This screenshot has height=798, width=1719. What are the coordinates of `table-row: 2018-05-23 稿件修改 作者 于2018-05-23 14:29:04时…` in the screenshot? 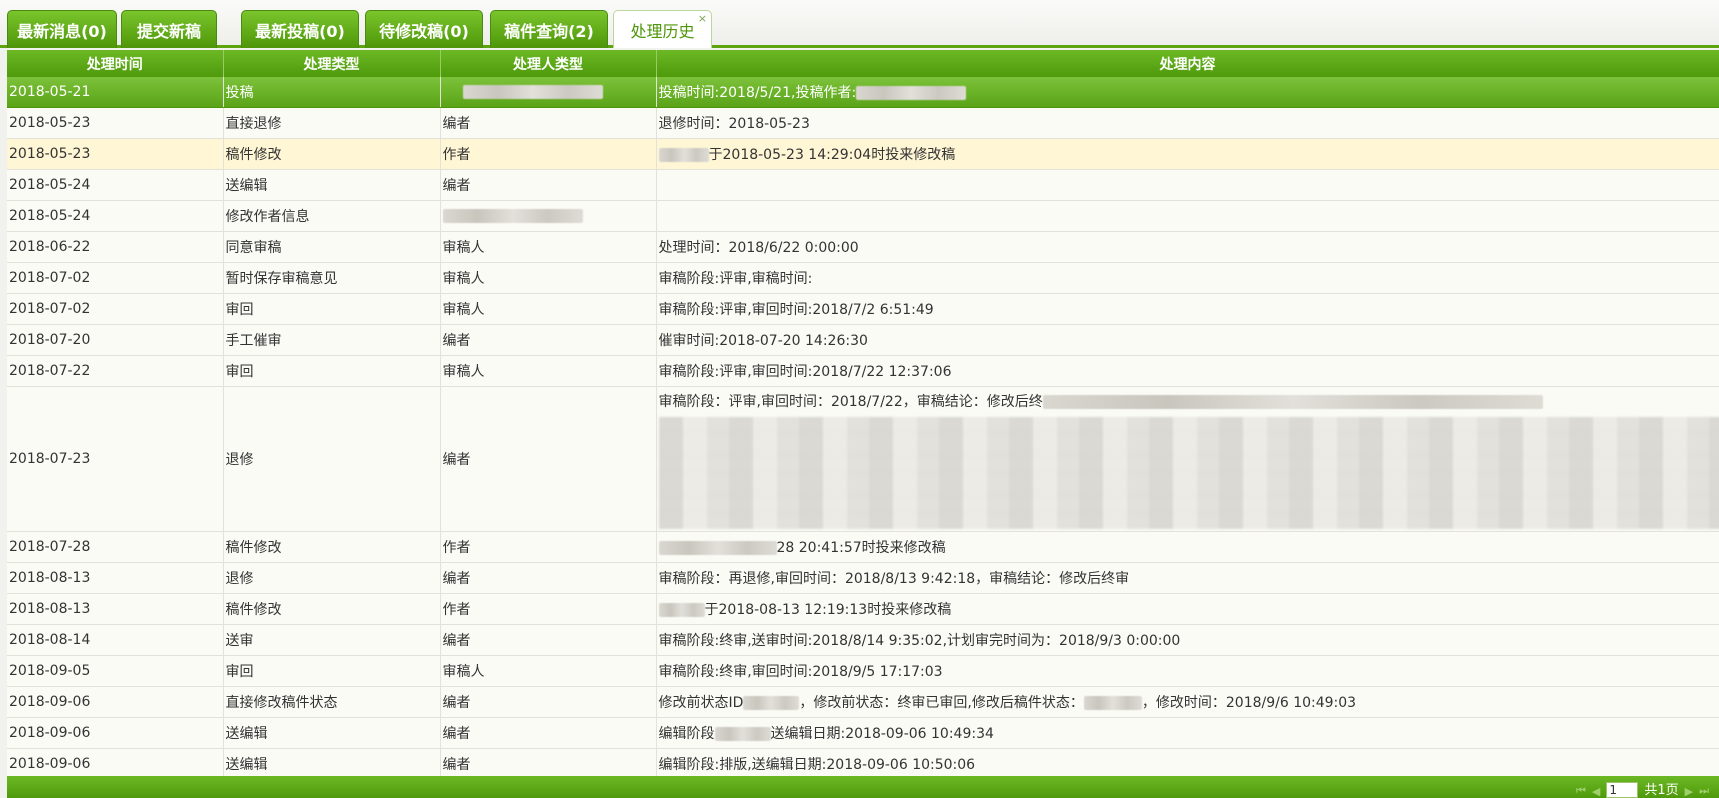 It's located at (863, 154).